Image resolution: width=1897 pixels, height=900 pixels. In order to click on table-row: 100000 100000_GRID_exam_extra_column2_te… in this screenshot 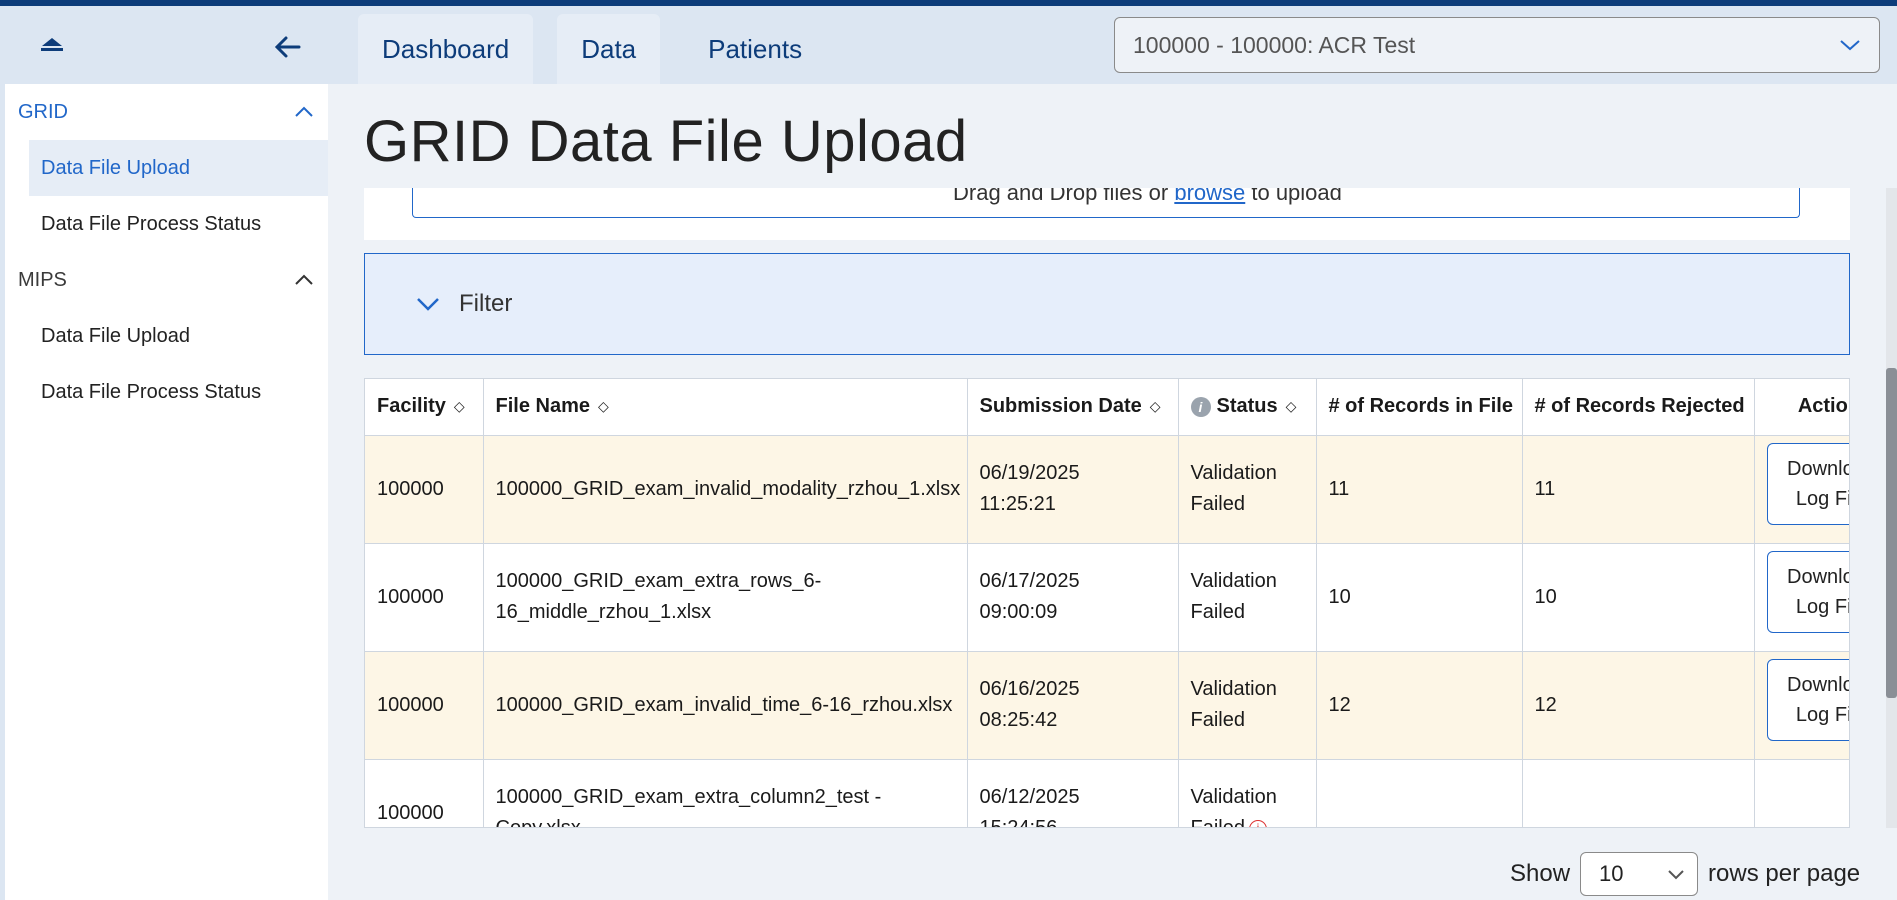, I will do `click(1107, 793)`.